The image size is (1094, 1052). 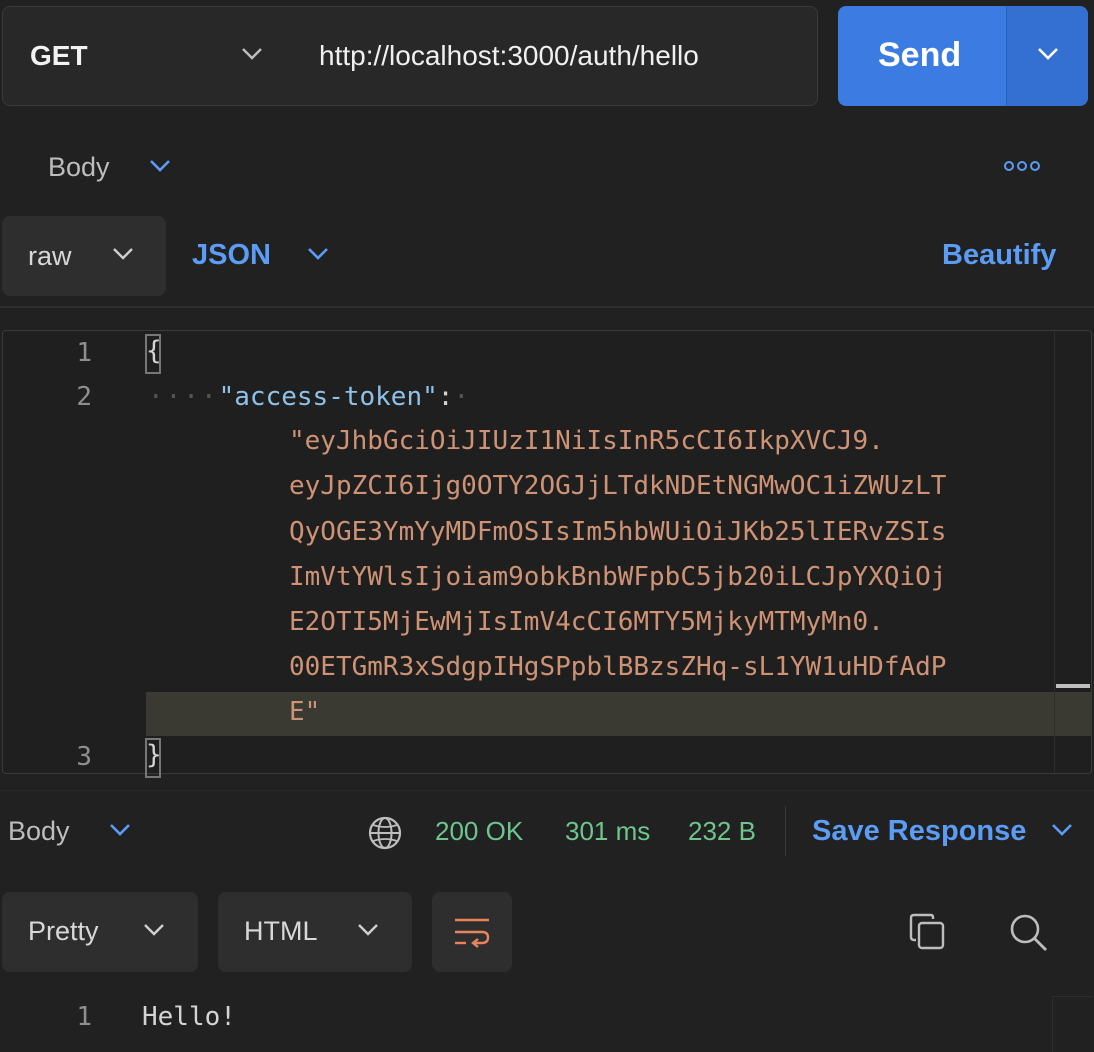 I want to click on more-icon, so click(x=1022, y=168).